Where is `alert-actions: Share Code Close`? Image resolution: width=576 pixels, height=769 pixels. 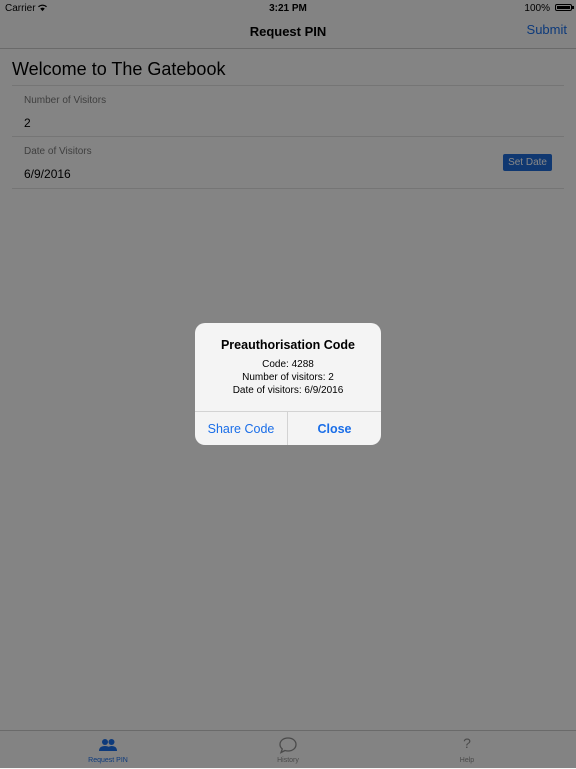 alert-actions: Share Code Close is located at coordinates (288, 428).